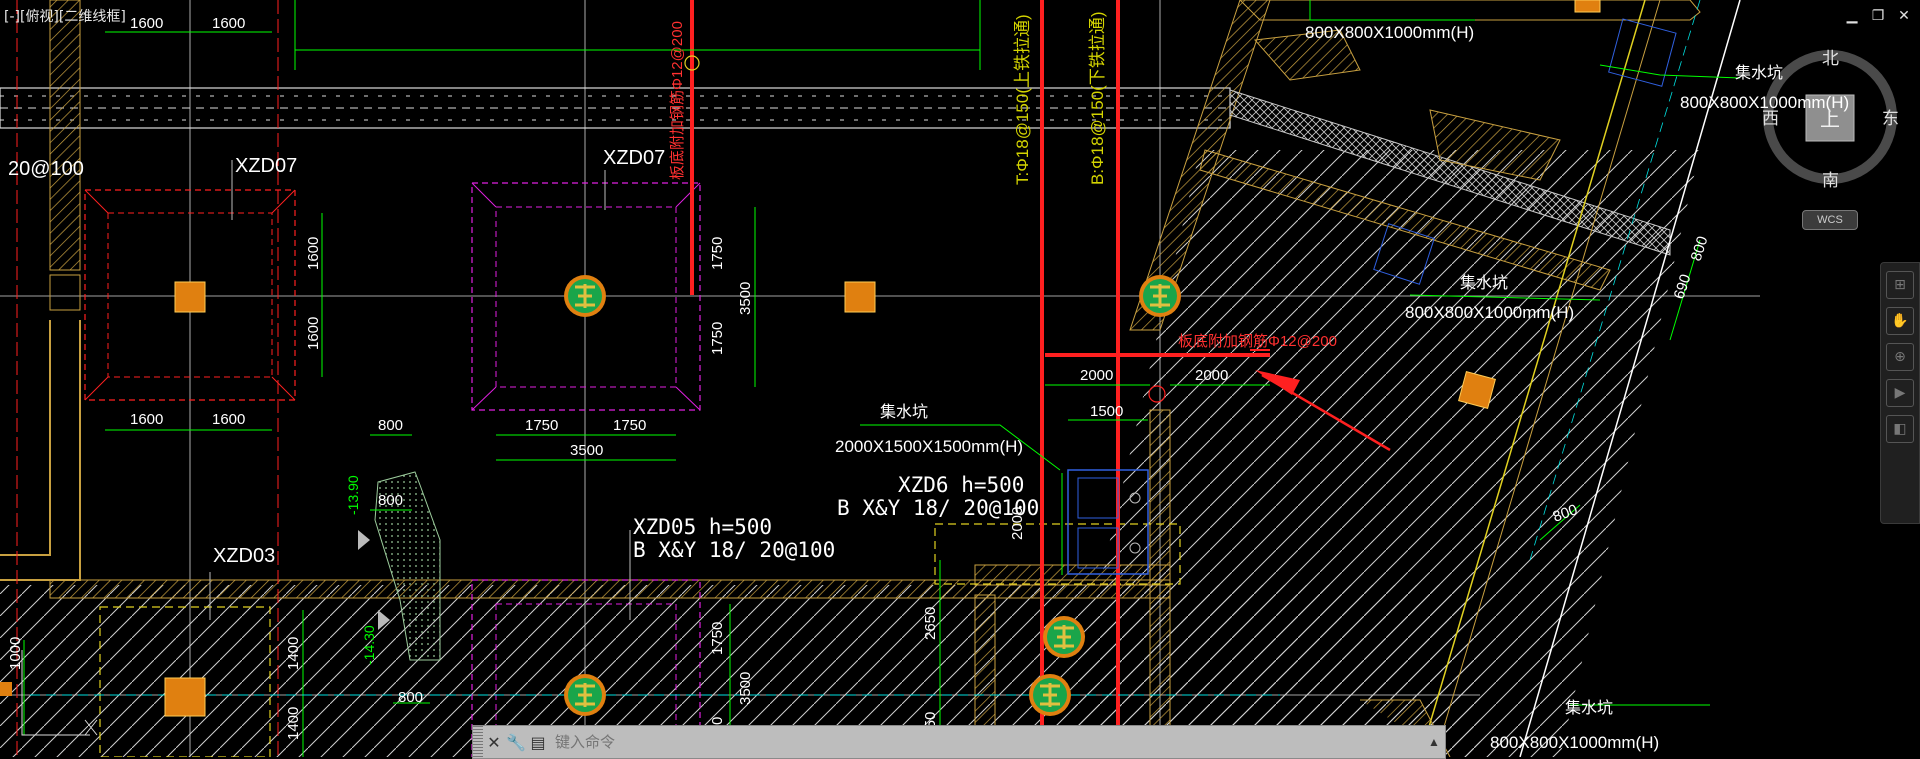 The height and width of the screenshot is (759, 1920). What do you see at coordinates (494, 742) in the screenshot?
I see `close-icon: ✕` at bounding box center [494, 742].